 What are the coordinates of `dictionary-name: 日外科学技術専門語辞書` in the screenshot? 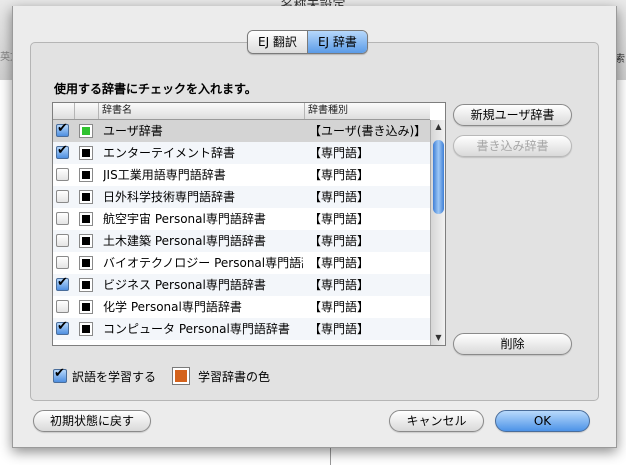 It's located at (169, 197).